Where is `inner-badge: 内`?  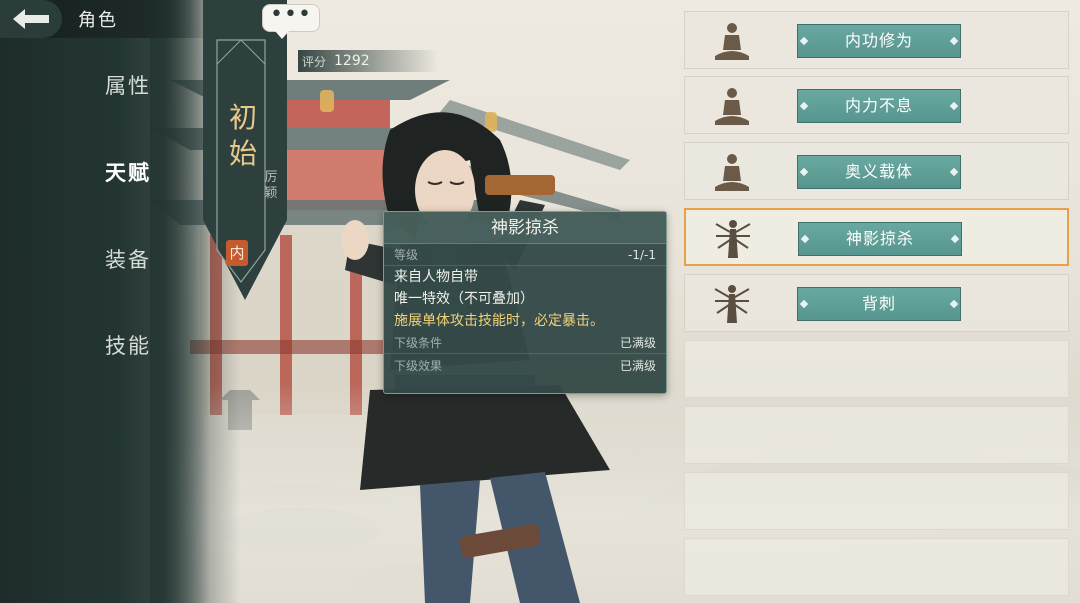
inner-badge: 内 is located at coordinates (237, 253).